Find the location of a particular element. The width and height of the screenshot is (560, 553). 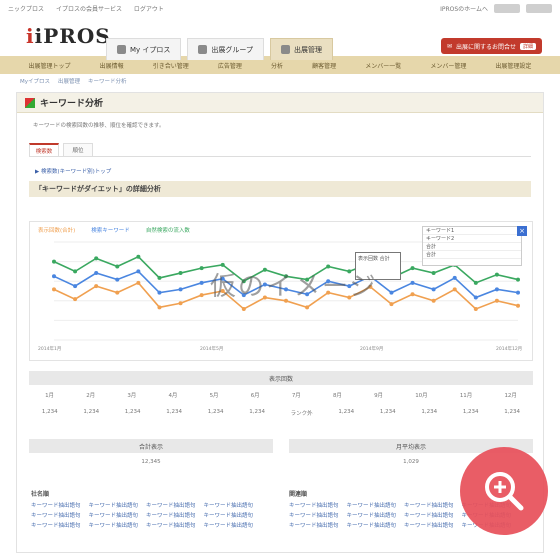

nav-item: 出展管理トップ is located at coordinates (50, 65).